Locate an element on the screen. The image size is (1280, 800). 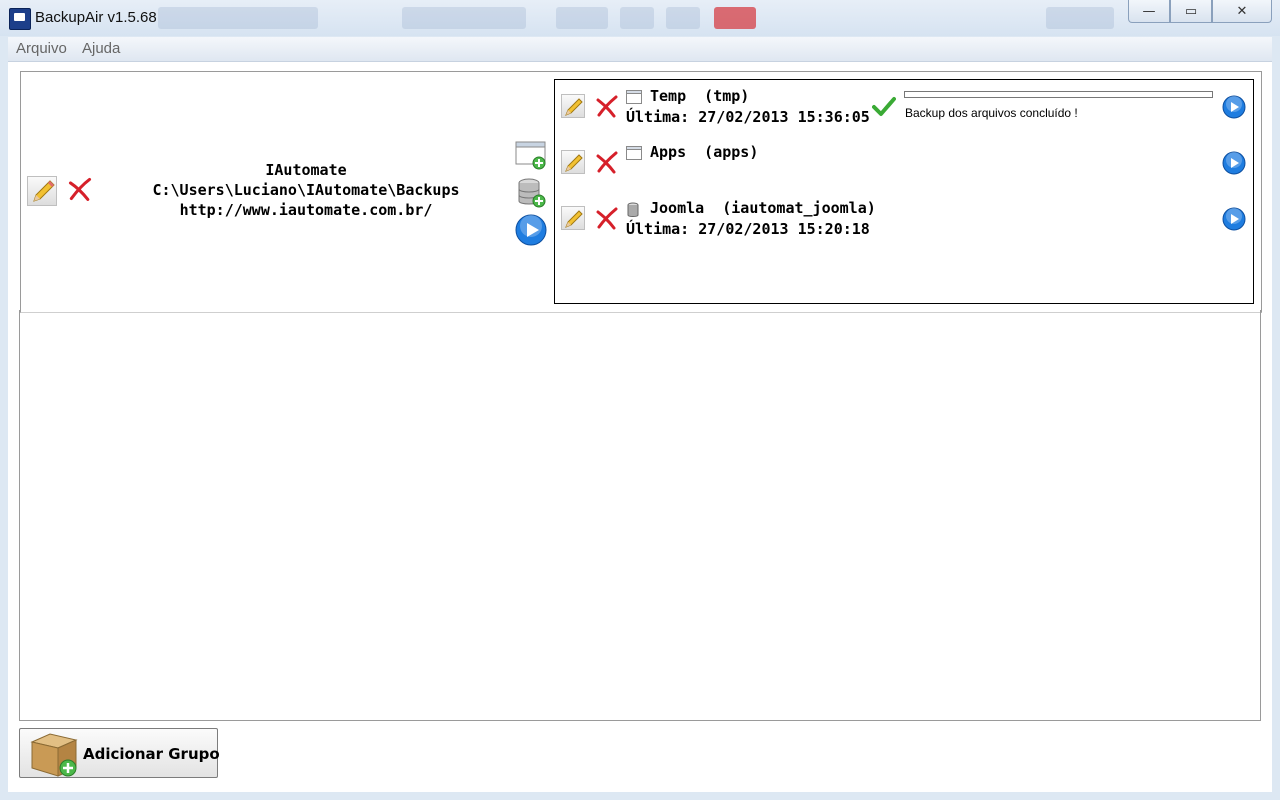
group-name: IAutomate is located at coordinates (306, 170).